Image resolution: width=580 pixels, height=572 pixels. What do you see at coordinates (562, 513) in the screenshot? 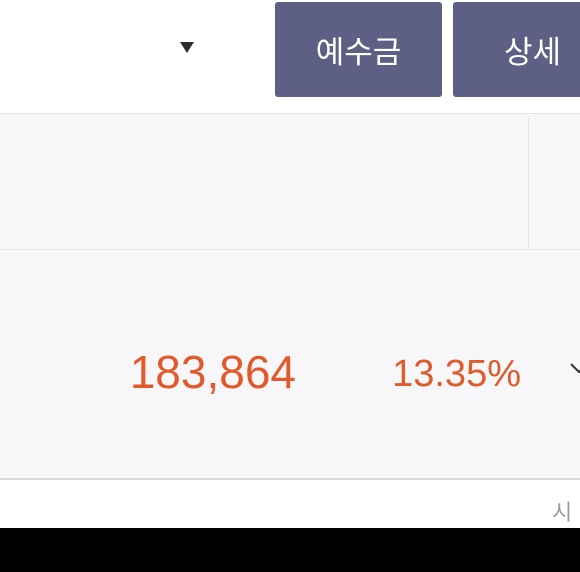
I see `footer-text: 시` at bounding box center [562, 513].